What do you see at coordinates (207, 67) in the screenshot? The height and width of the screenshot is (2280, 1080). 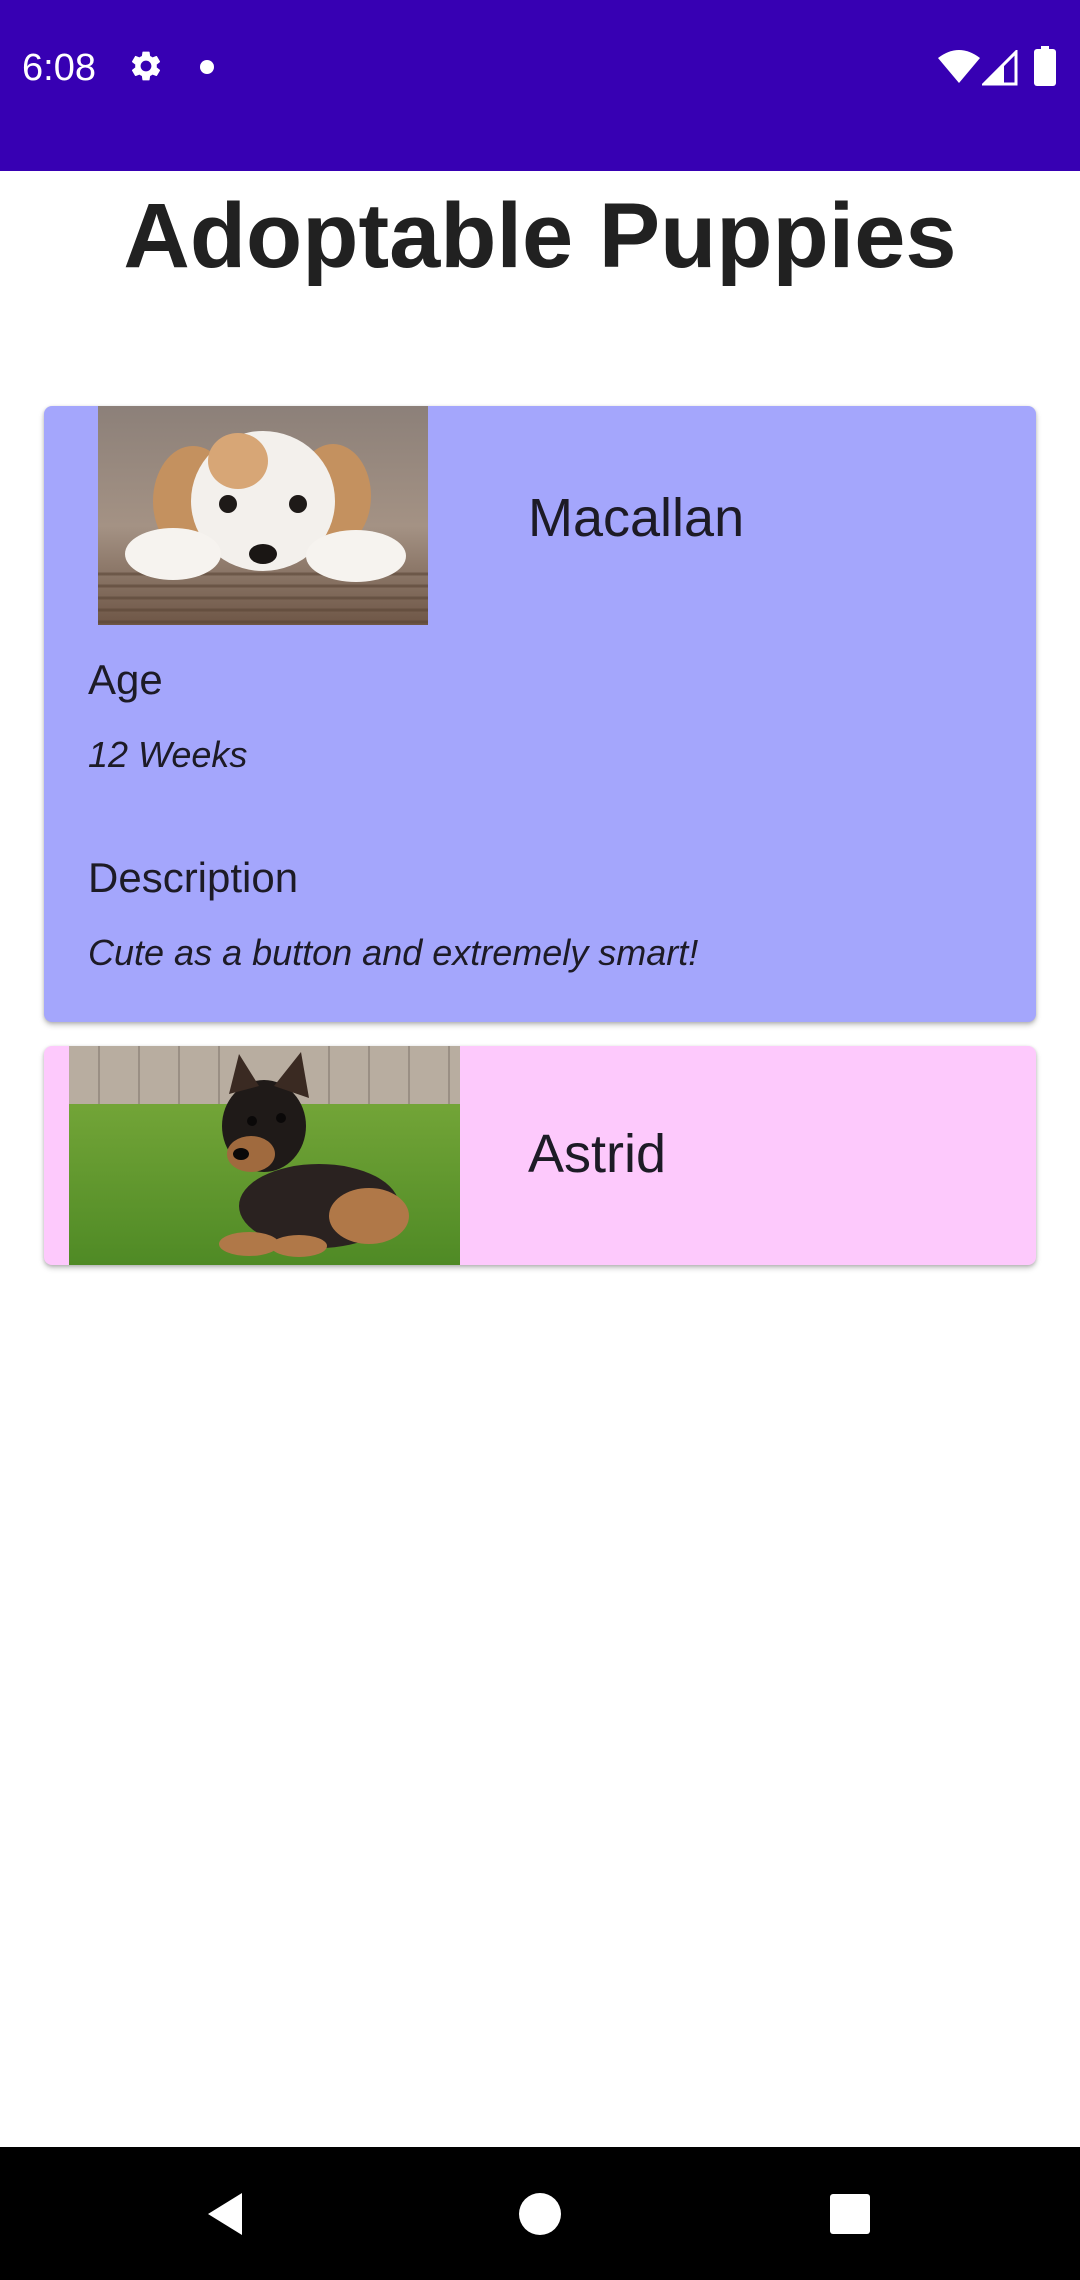 I see `notification-dot-icon` at bounding box center [207, 67].